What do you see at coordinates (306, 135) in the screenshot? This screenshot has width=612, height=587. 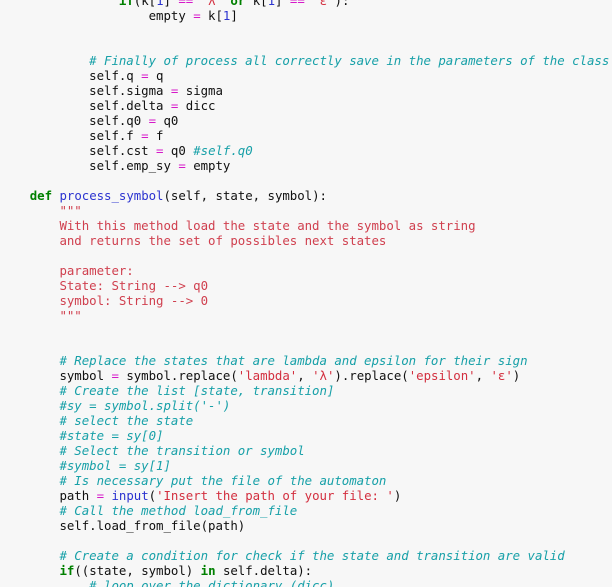 I see `code-line: self.f = f` at bounding box center [306, 135].